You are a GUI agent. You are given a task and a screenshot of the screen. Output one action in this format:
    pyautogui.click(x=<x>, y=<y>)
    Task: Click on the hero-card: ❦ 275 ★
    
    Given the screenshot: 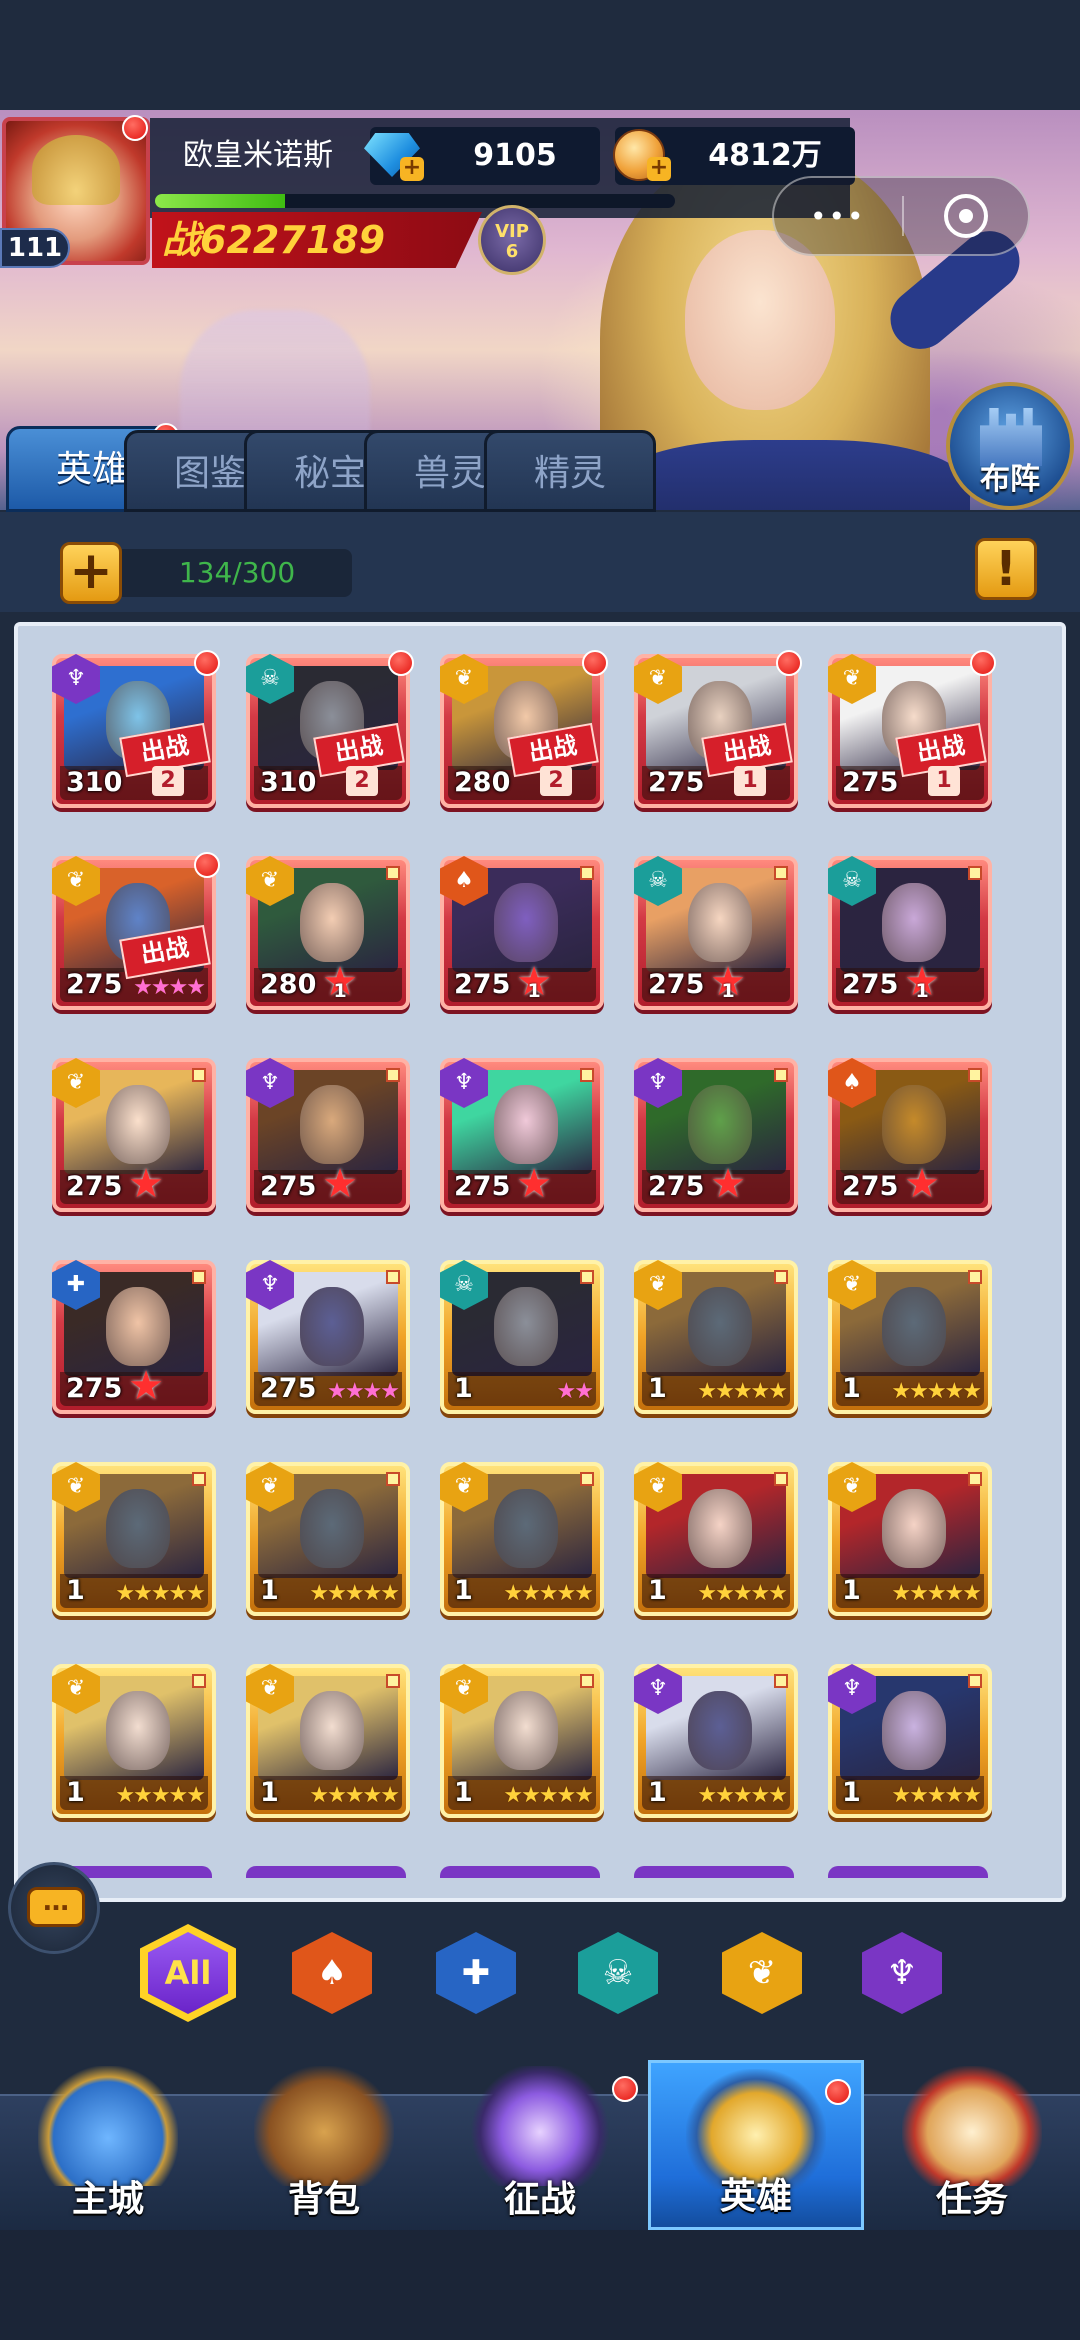 What is the action you would take?
    pyautogui.click(x=134, y=1135)
    